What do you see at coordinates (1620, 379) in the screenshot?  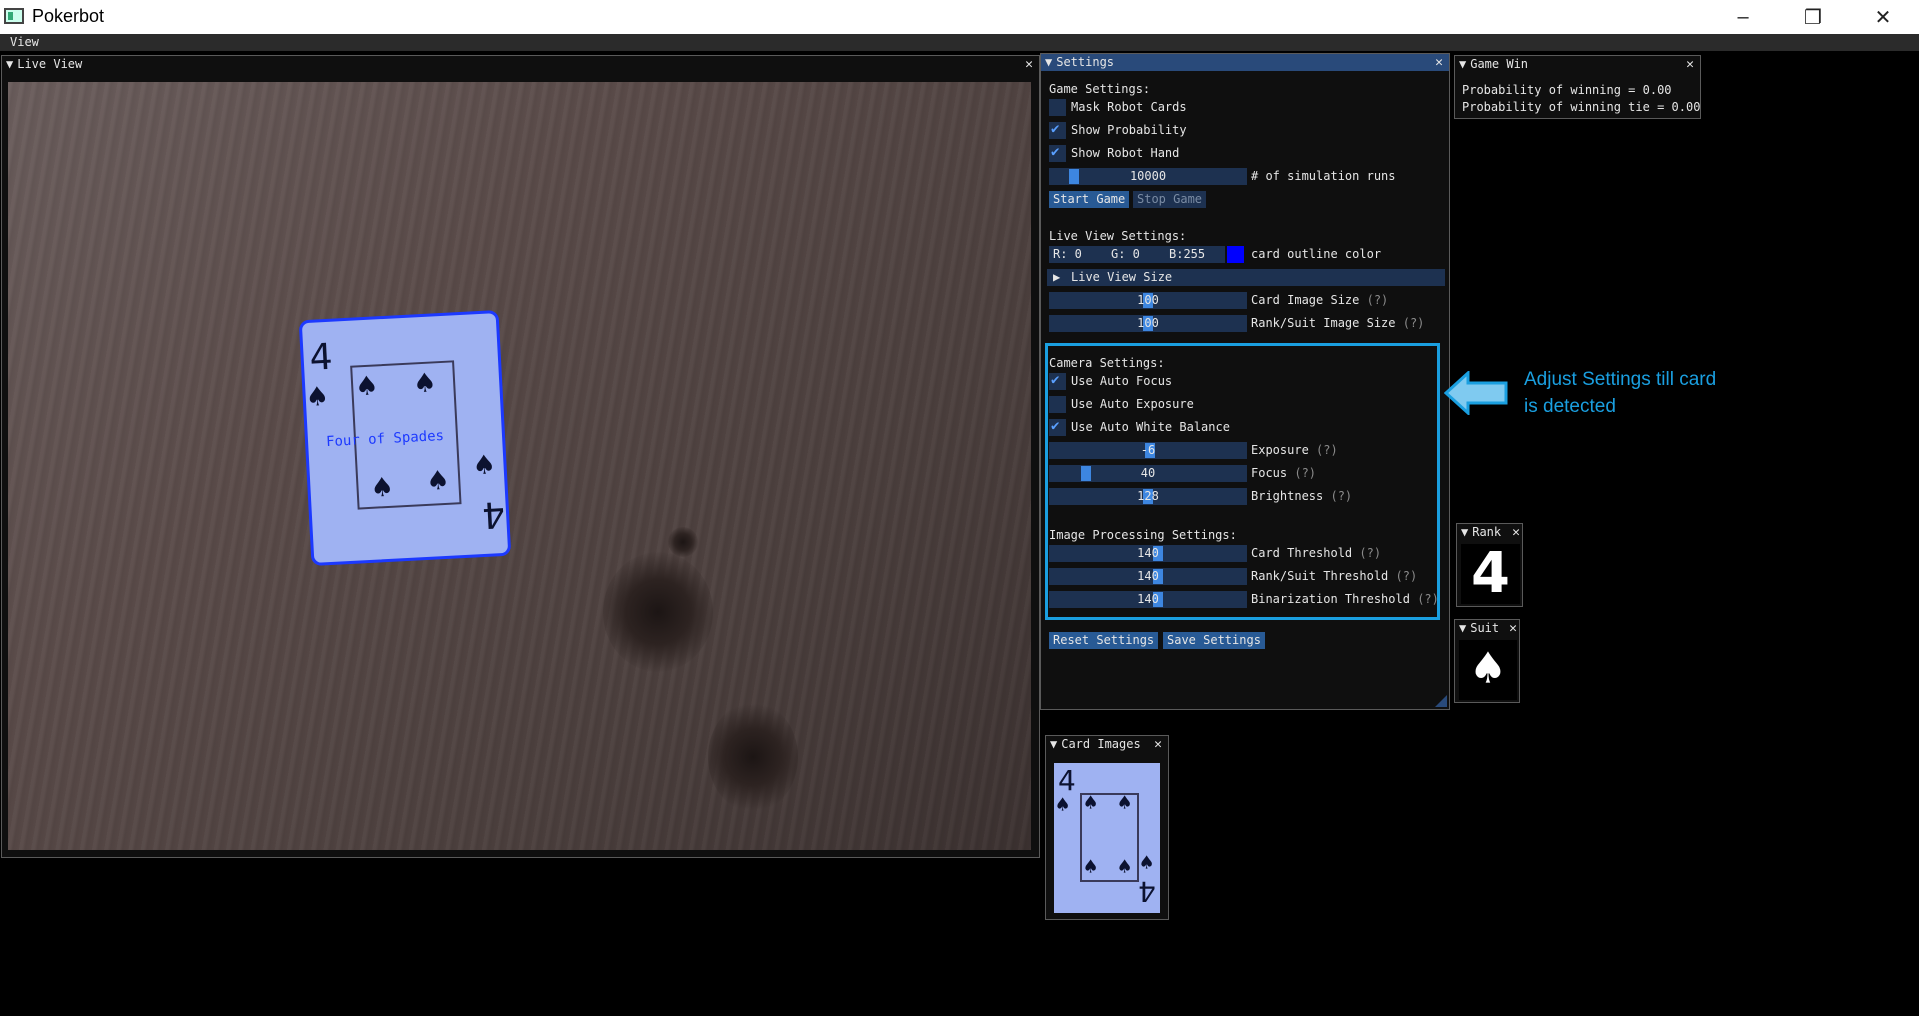 I see `annotation-line-1: Adjust Settings till card` at bounding box center [1620, 379].